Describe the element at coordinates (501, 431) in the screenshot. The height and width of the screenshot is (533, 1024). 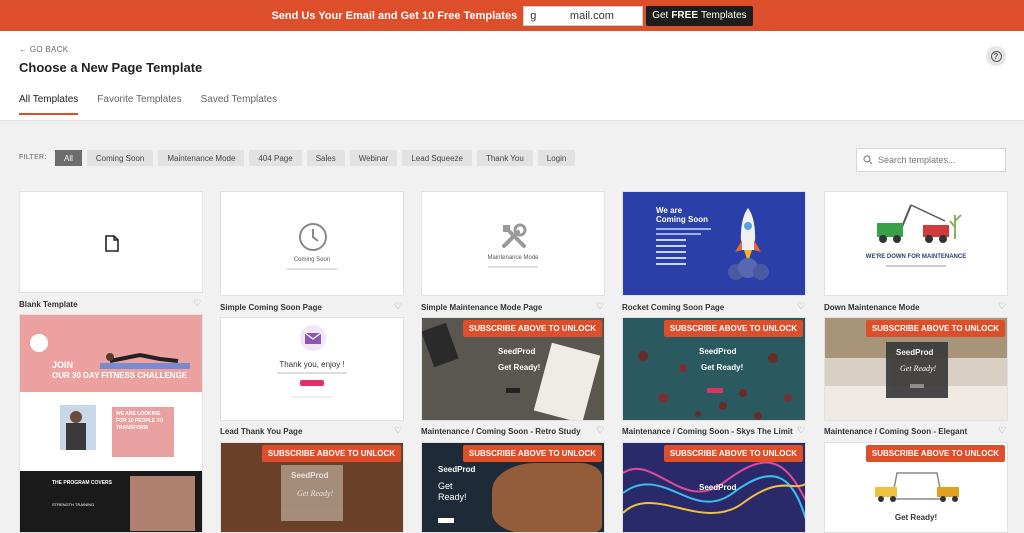
I see `template-label: Maintenance / Coming Soon - Retro Study` at that location.